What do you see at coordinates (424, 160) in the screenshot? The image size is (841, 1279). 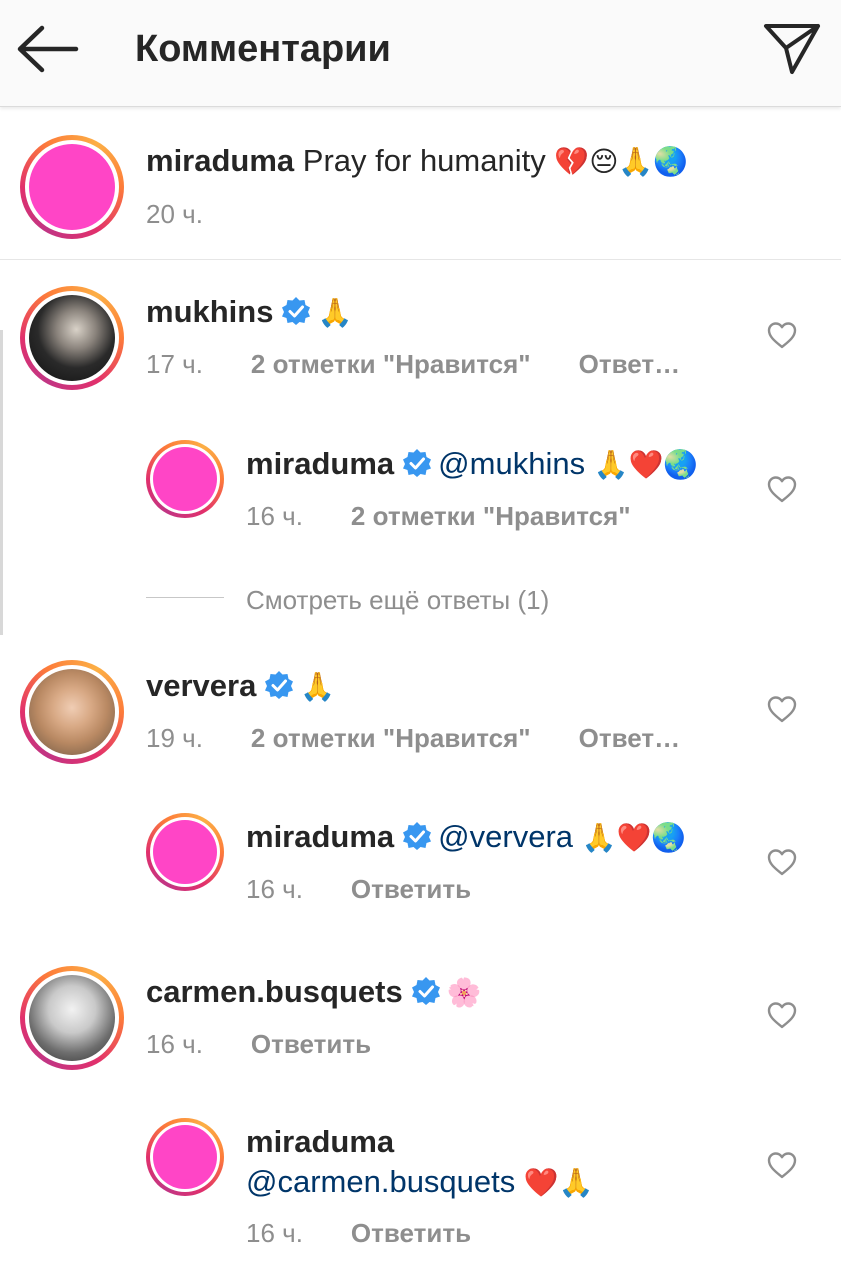 I see `caption-text: Pray for humanity` at bounding box center [424, 160].